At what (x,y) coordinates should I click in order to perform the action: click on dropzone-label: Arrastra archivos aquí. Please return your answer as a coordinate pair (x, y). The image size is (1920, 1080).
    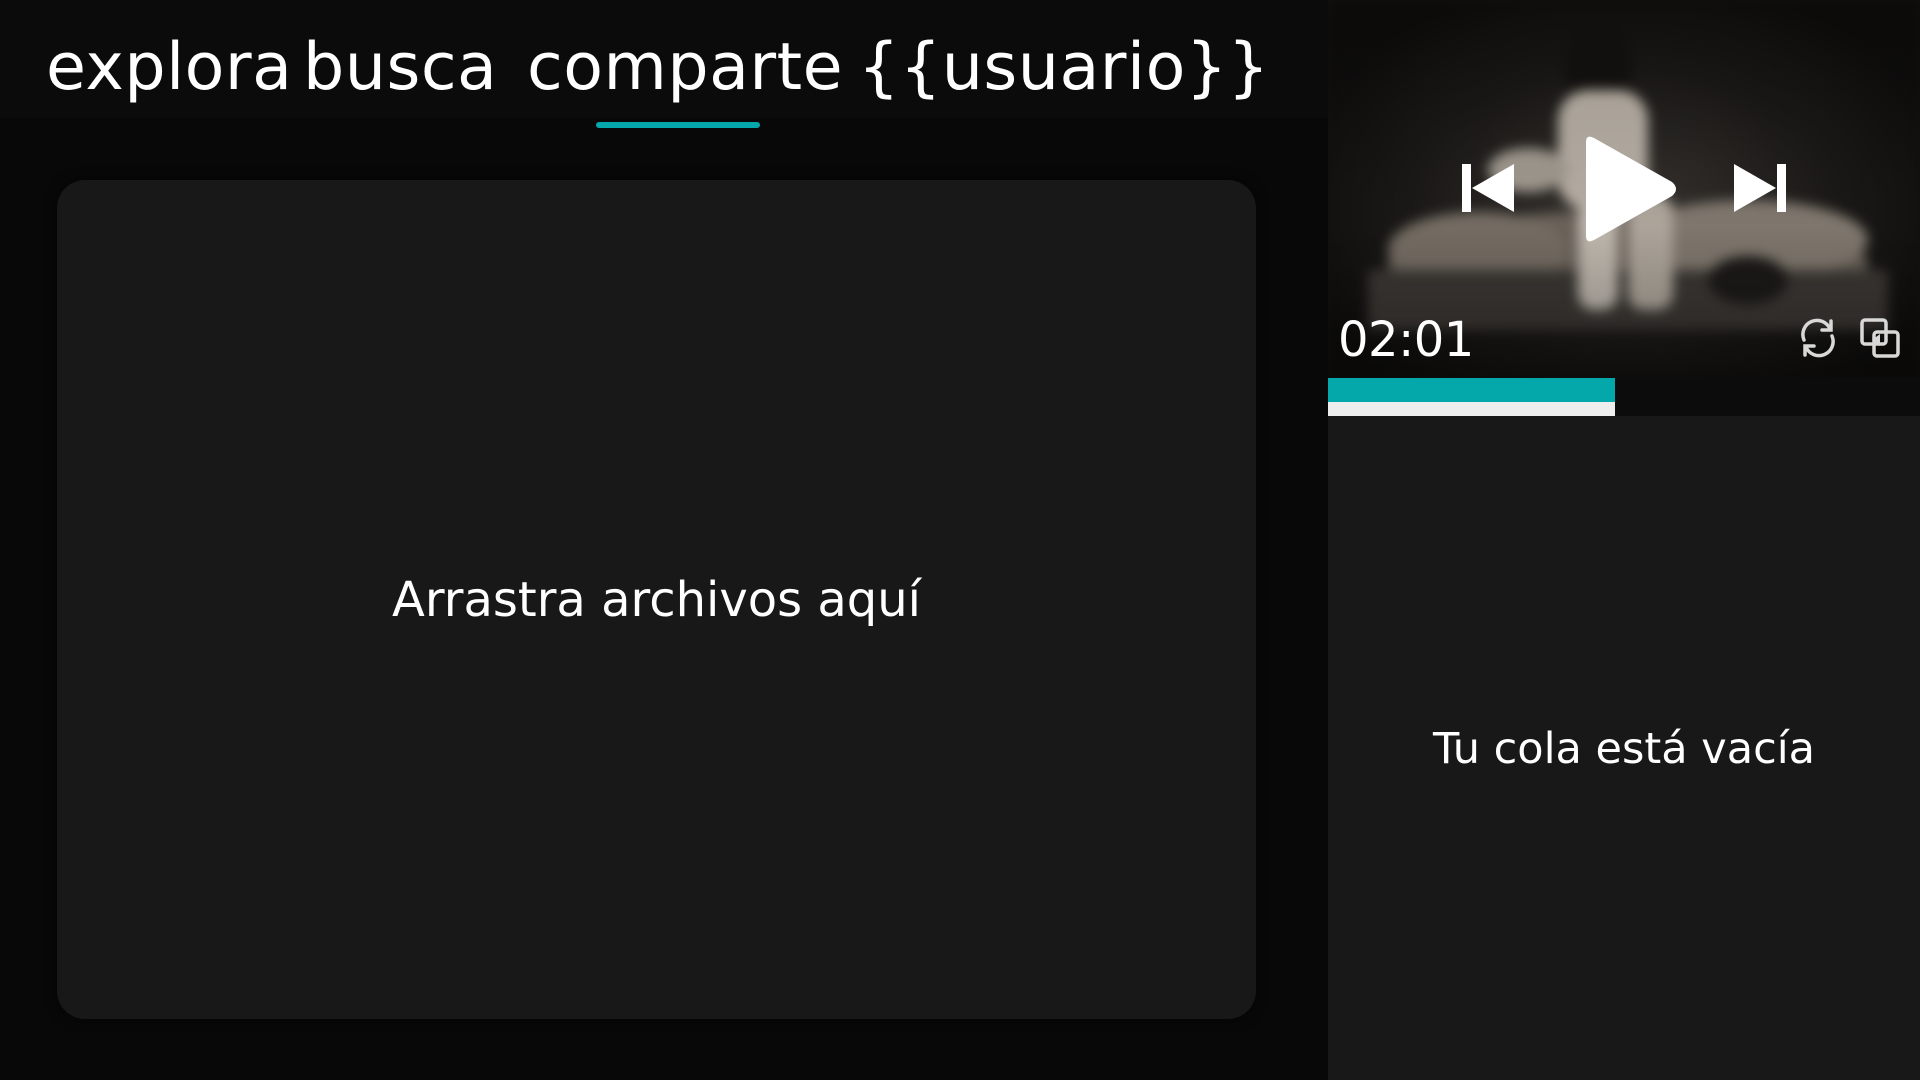
    Looking at the image, I should click on (656, 599).